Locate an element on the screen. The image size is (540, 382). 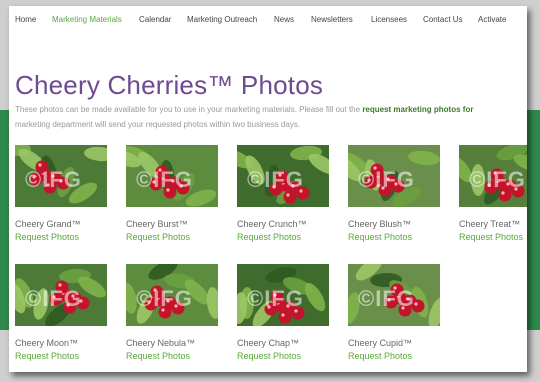
photo-name: Cheery Cupid™ is located at coordinates (380, 343).